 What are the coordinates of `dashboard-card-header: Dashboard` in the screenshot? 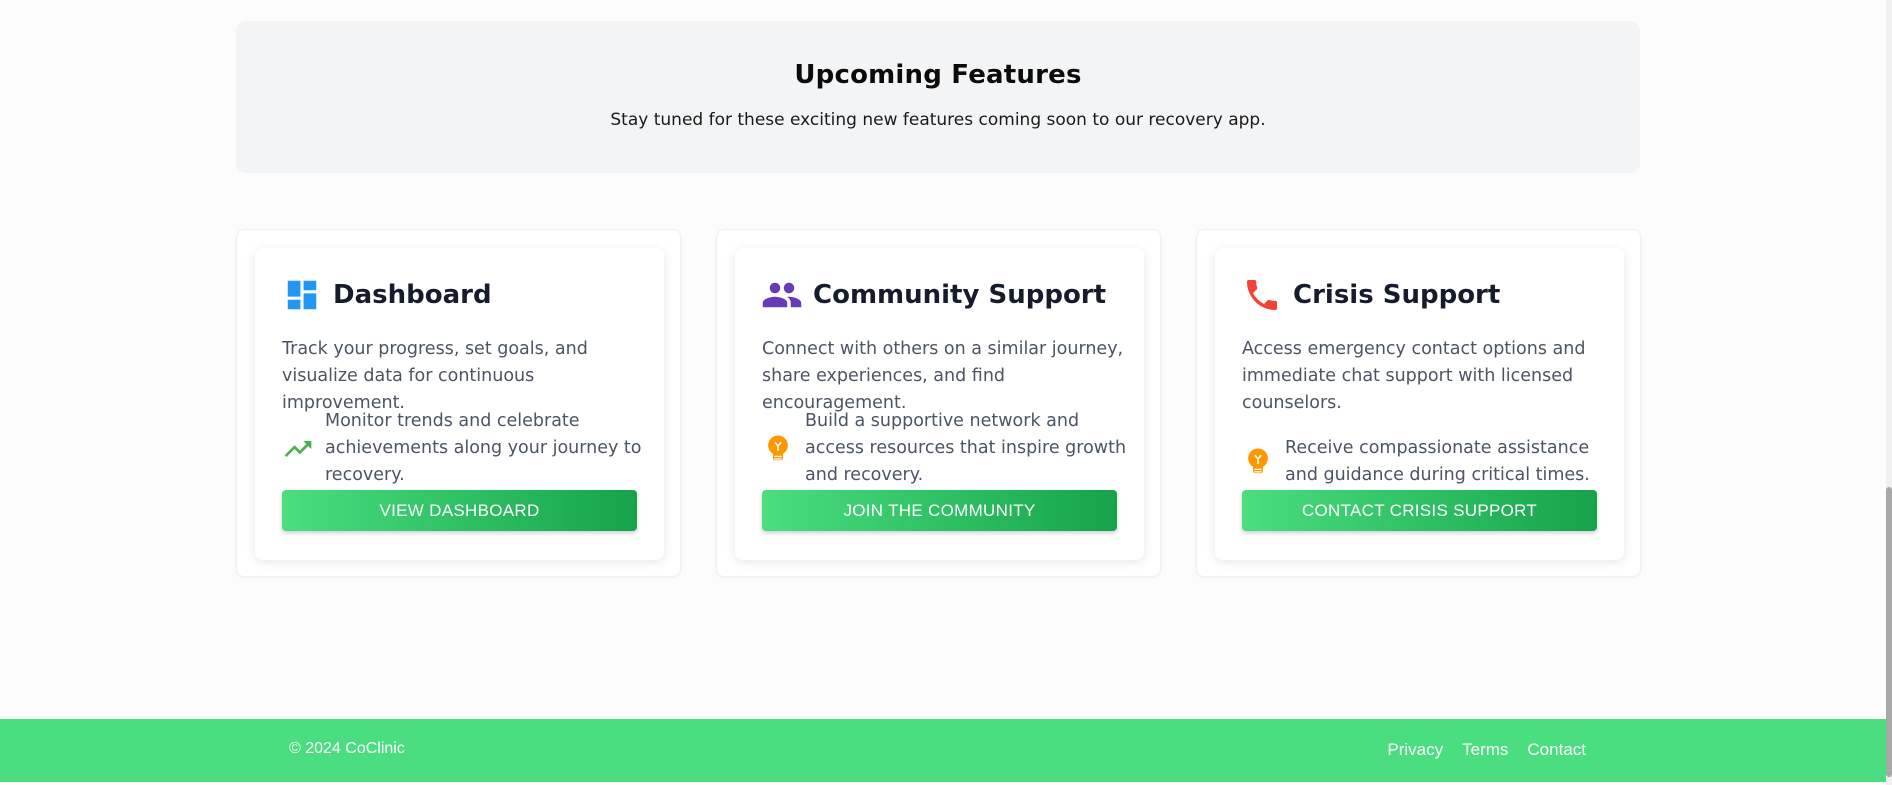 It's located at (386, 295).